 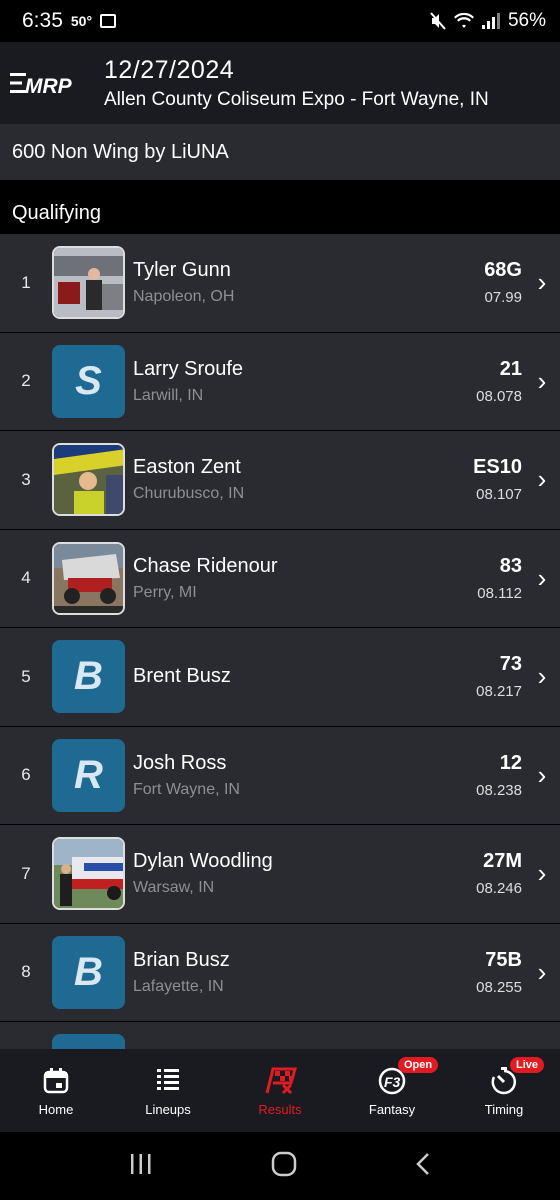 I want to click on driver-location: Napoleon, OH, so click(x=184, y=297).